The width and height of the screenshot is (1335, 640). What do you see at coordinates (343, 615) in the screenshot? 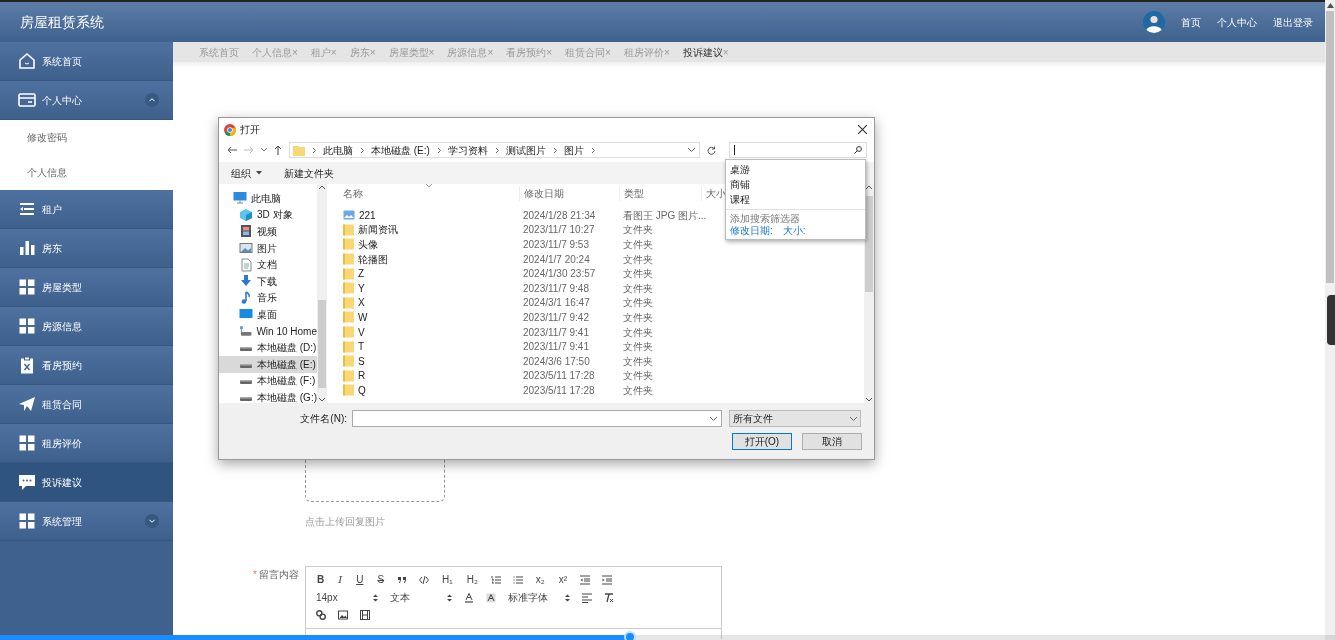
I see `image-icon` at bounding box center [343, 615].